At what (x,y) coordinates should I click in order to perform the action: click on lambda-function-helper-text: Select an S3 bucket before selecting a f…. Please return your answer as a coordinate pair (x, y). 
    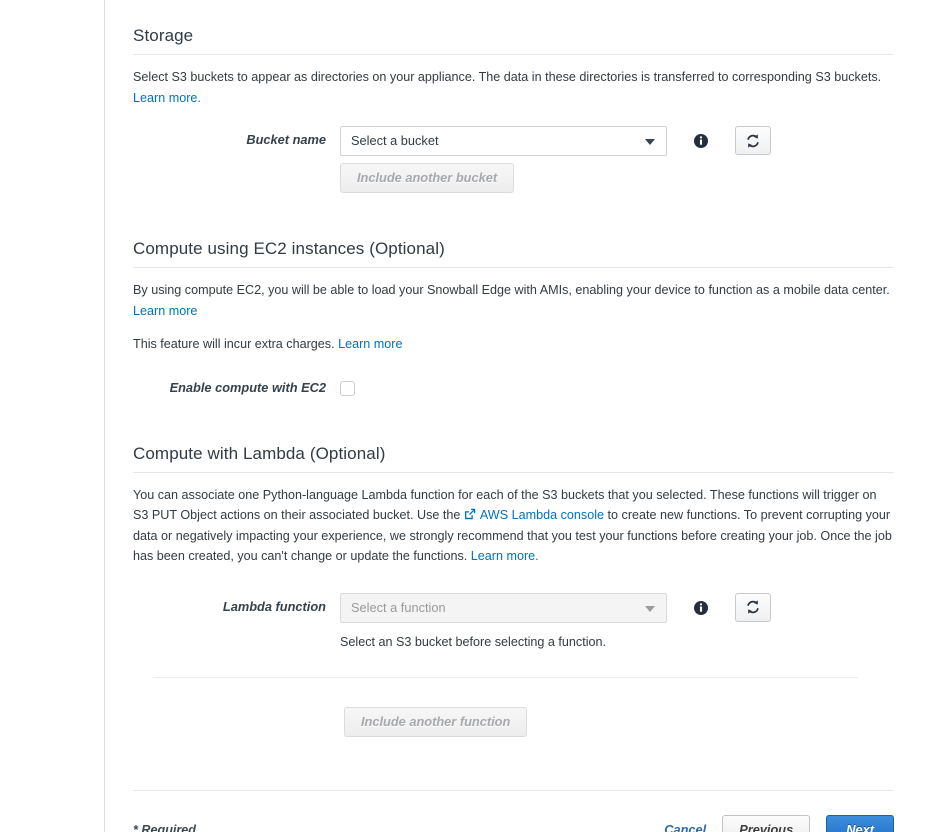
    Looking at the image, I should click on (473, 641).